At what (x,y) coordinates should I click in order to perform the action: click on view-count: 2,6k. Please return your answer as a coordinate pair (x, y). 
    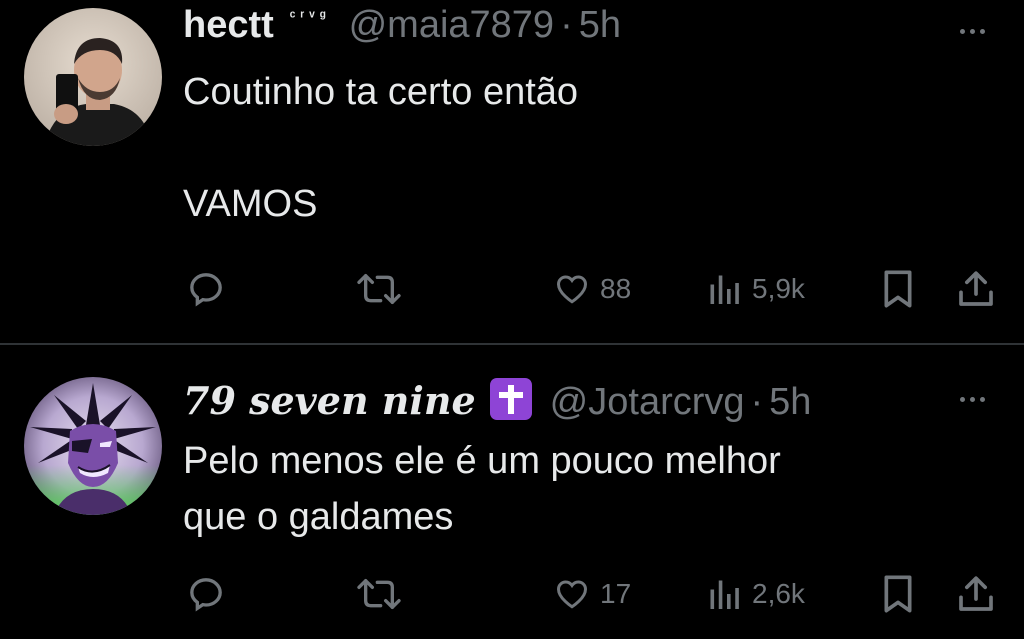
    Looking at the image, I should click on (778, 593).